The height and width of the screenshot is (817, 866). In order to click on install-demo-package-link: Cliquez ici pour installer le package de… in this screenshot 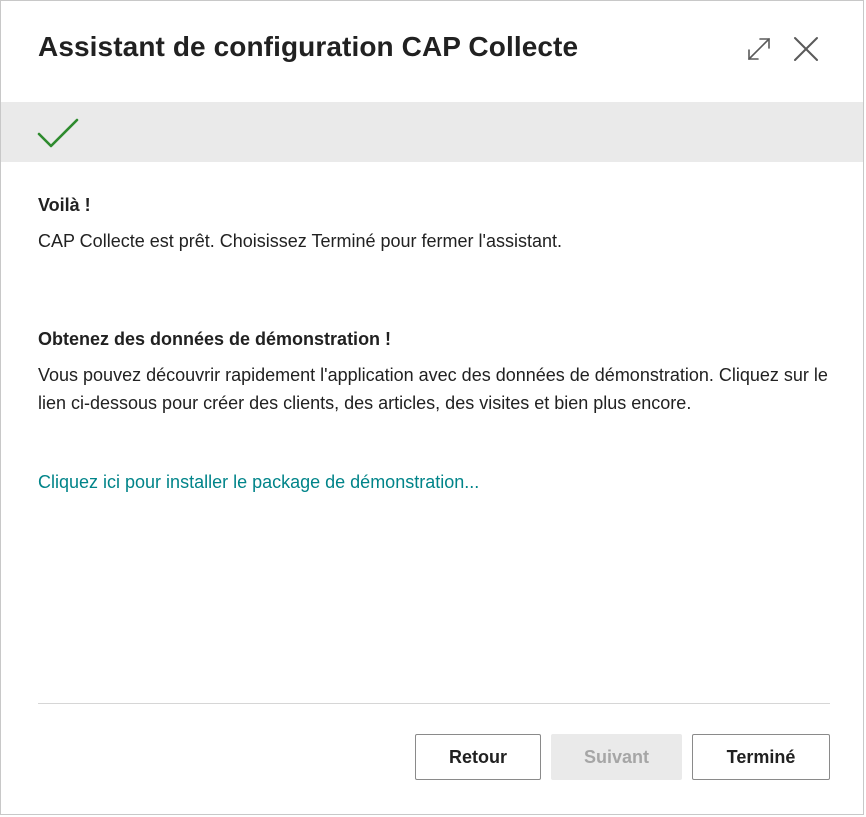, I will do `click(258, 482)`.